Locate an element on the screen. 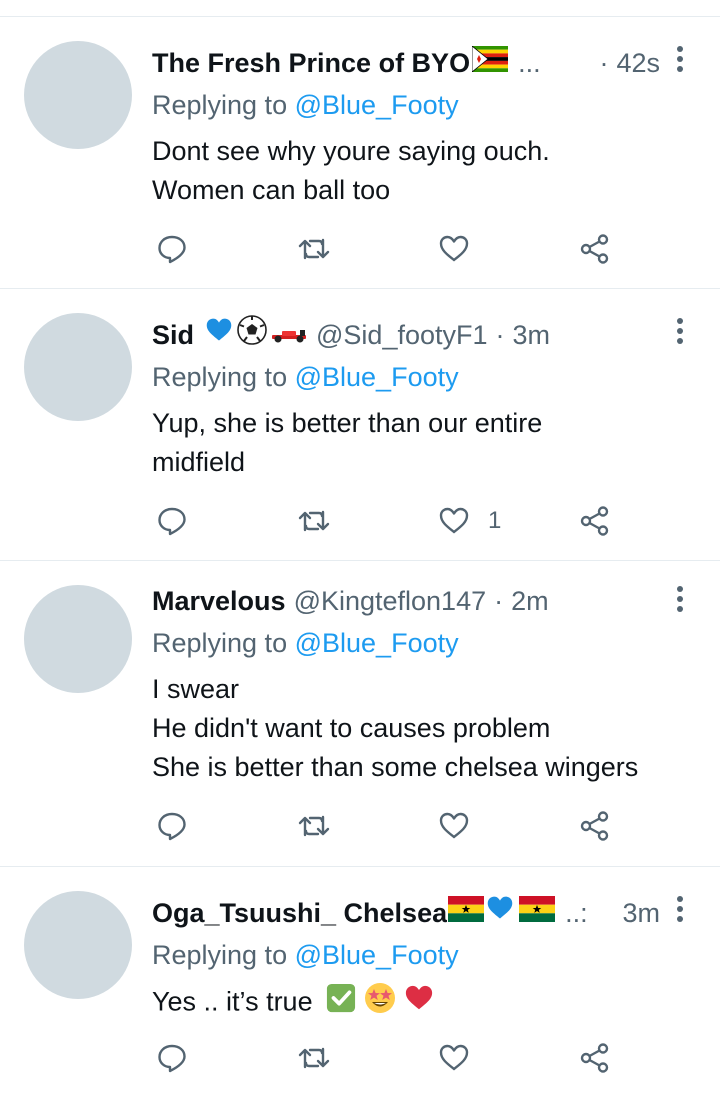  tweet-header: Sid @Sid_footyF1 · 3m is located at coordinates (406, 335).